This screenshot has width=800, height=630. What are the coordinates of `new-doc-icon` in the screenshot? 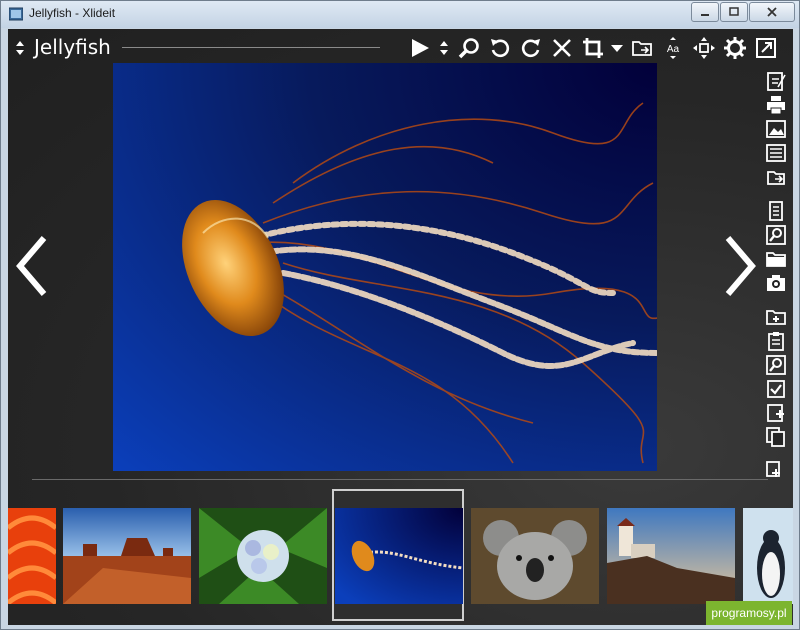 It's located at (775, 413).